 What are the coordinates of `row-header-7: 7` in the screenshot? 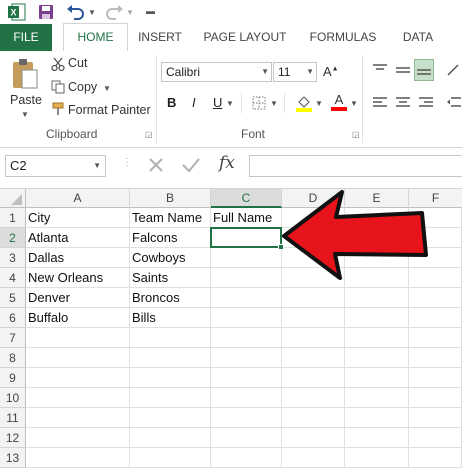 It's located at (13, 338).